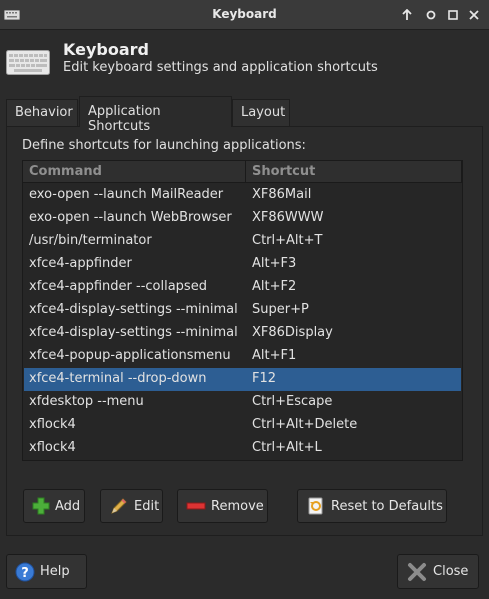 The image size is (489, 599). Describe the element at coordinates (242, 425) in the screenshot. I see `table-row: xflock4 Ctrl+Alt+Delete` at that location.